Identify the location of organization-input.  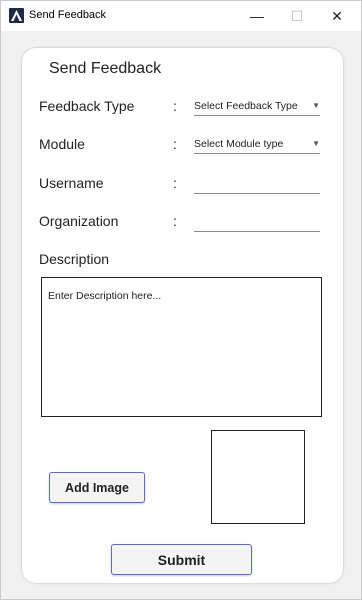
(257, 222).